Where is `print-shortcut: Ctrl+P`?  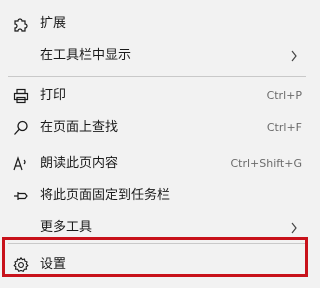 print-shortcut: Ctrl+P is located at coordinates (284, 95).